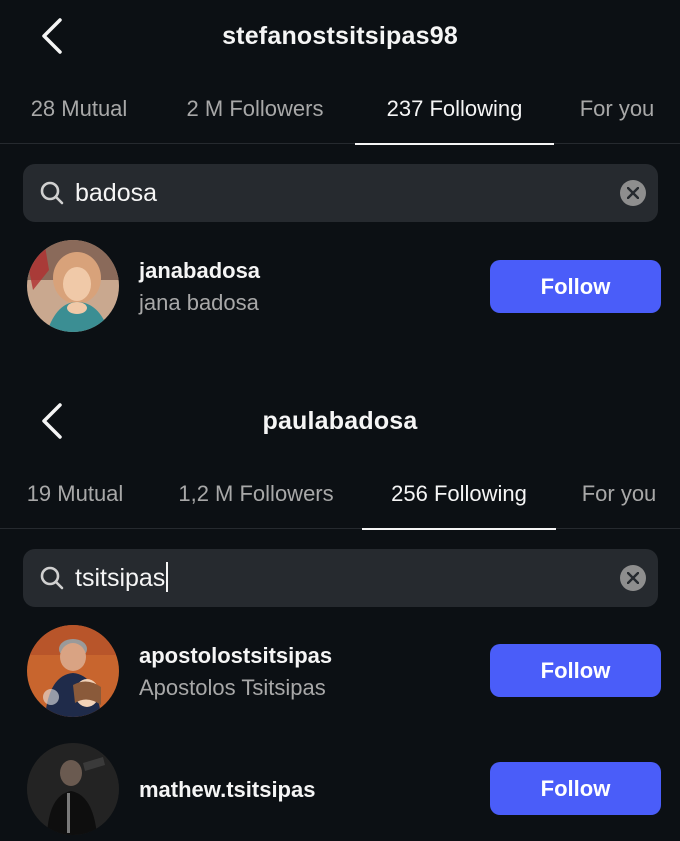 Image resolution: width=680 pixels, height=841 pixels. What do you see at coordinates (255, 110) in the screenshot?
I see `tab-followers: 2 M Followers` at bounding box center [255, 110].